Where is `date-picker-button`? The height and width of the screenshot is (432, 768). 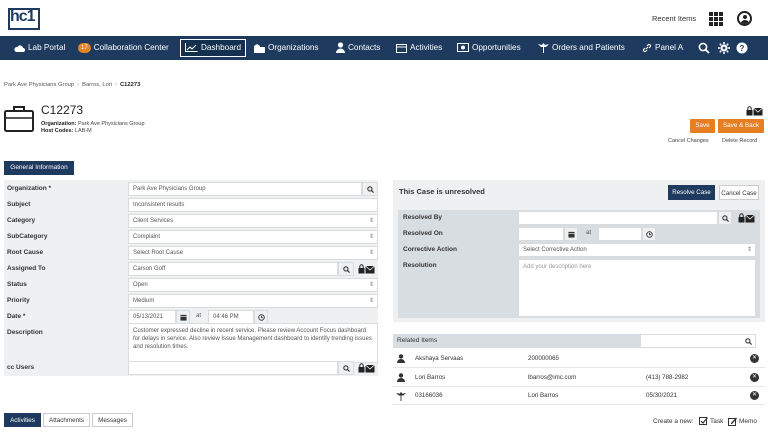
date-picker-button is located at coordinates (183, 317).